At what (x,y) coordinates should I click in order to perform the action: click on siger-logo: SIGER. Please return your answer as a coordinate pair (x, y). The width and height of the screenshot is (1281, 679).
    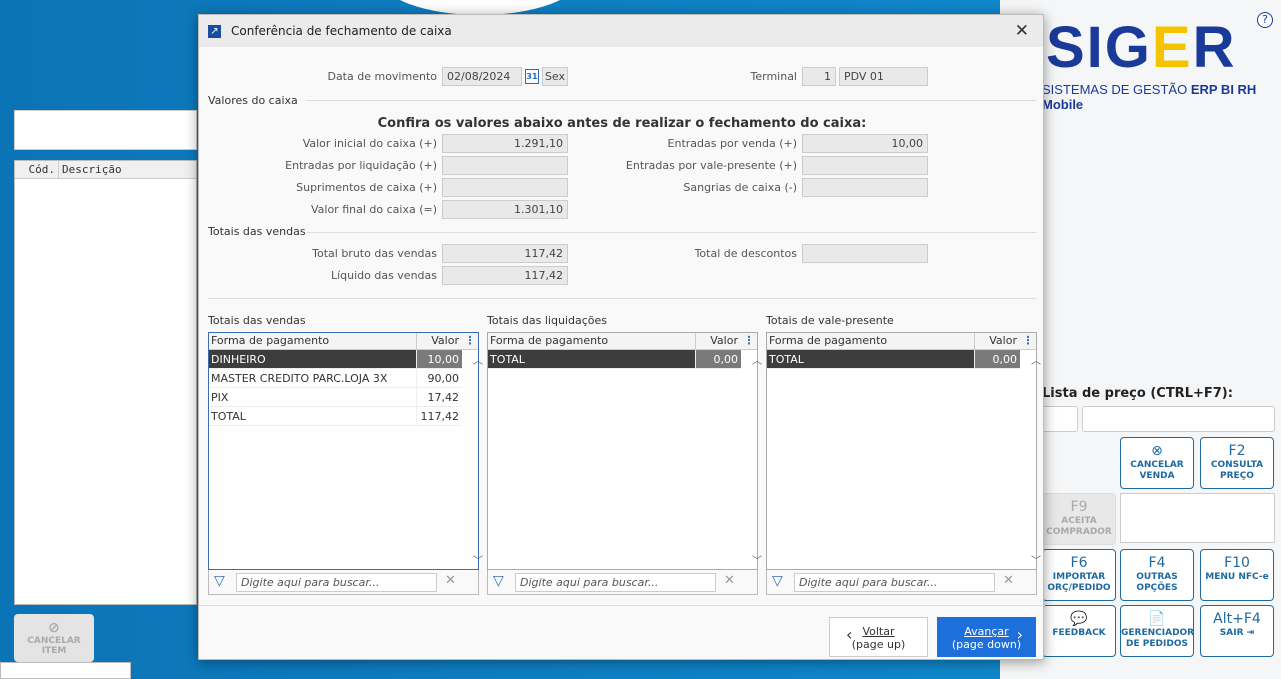
    Looking at the image, I should click on (1141, 47).